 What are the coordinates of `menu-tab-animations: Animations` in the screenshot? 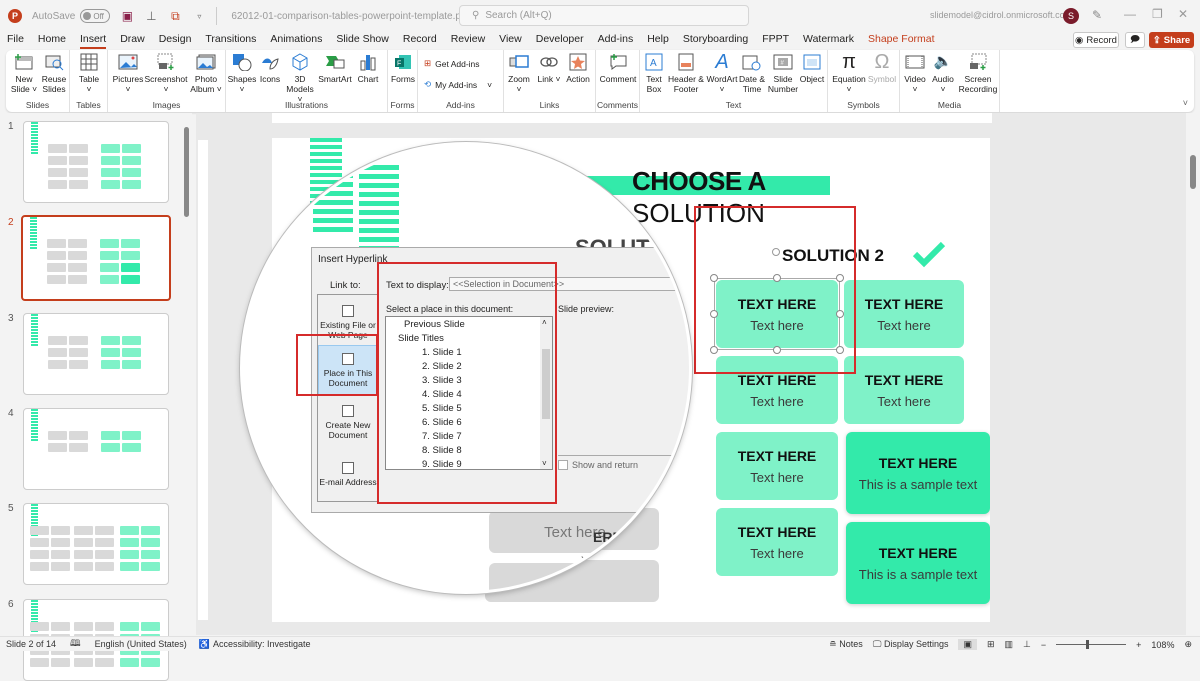 It's located at (296, 40).